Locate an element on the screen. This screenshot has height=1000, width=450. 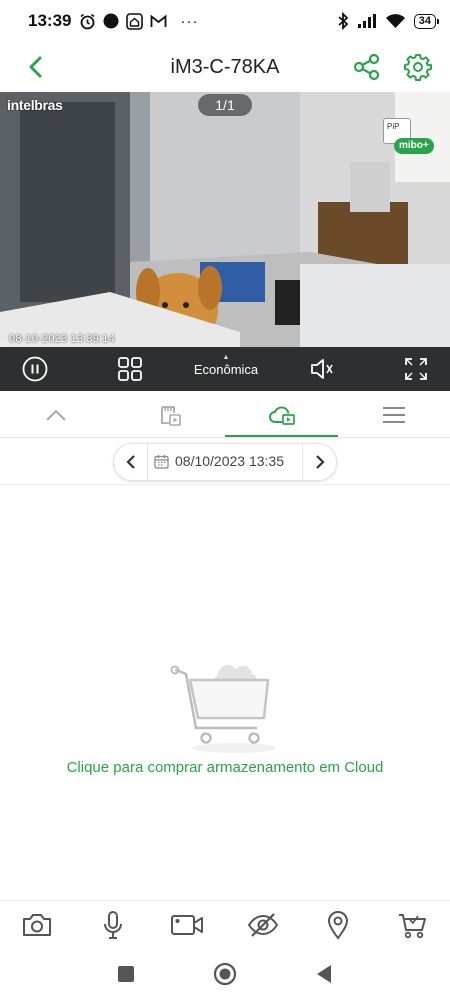
tab-sd-playback is located at coordinates (168, 414).